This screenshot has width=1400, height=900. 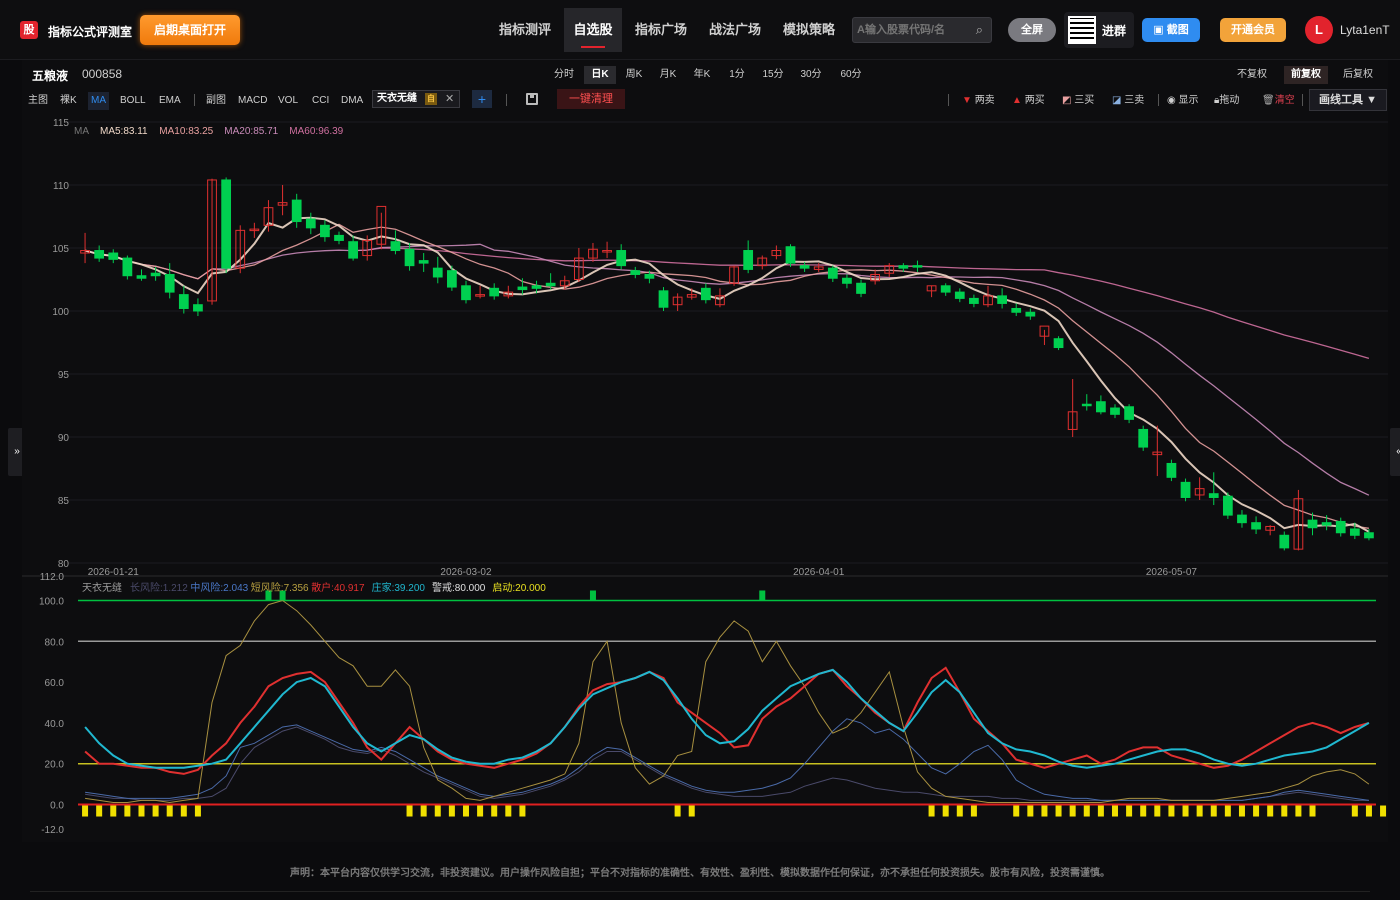 I want to click on sub-legend-item: 长风险:1.212, so click(x=159, y=587).